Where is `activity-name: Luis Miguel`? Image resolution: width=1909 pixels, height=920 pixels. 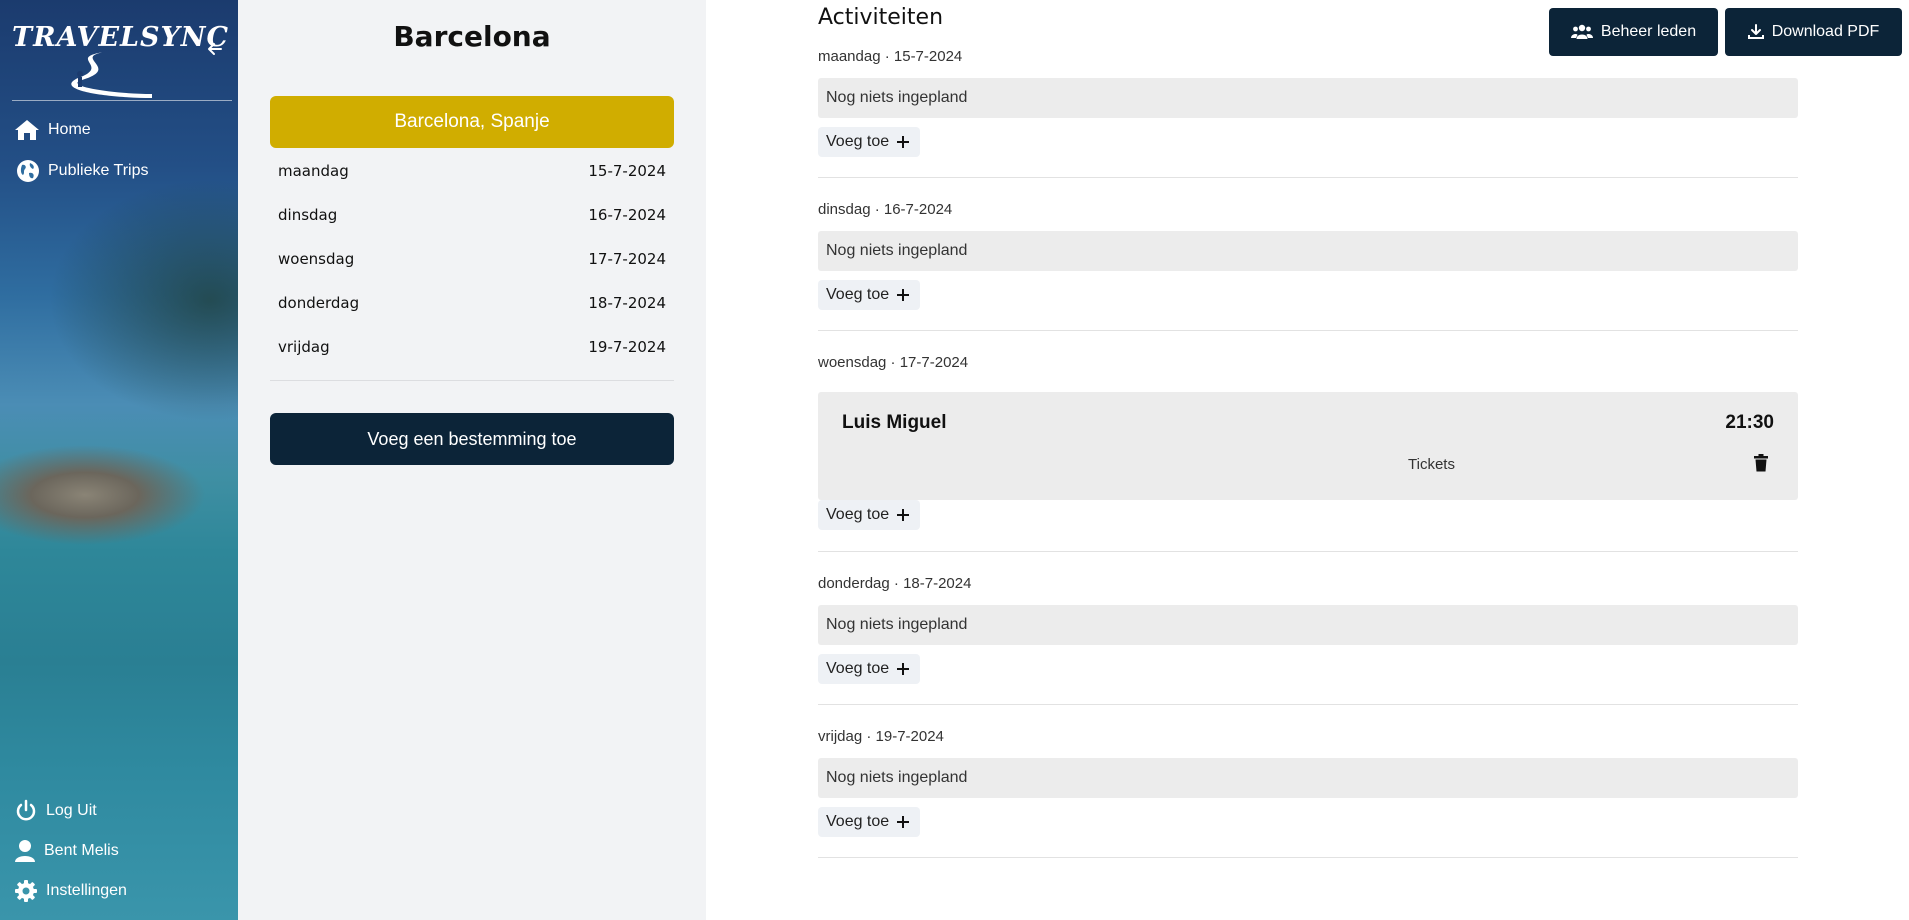 activity-name: Luis Miguel is located at coordinates (894, 422).